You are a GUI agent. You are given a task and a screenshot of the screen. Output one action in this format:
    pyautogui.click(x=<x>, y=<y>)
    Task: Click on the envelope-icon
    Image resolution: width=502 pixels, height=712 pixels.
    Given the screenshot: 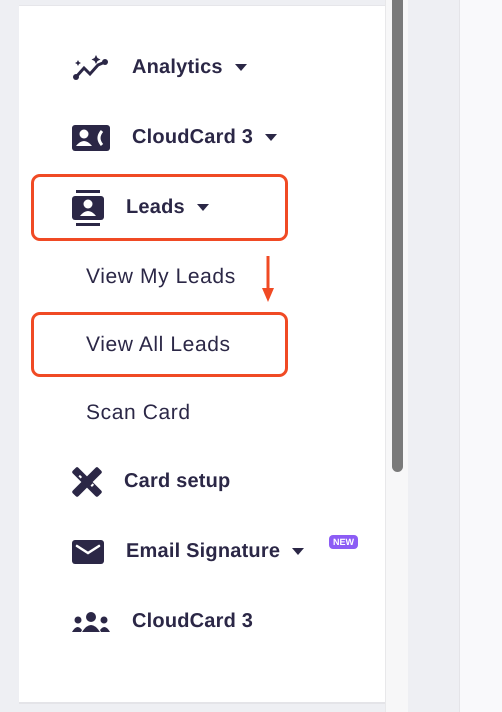 What is the action you would take?
    pyautogui.click(x=88, y=552)
    